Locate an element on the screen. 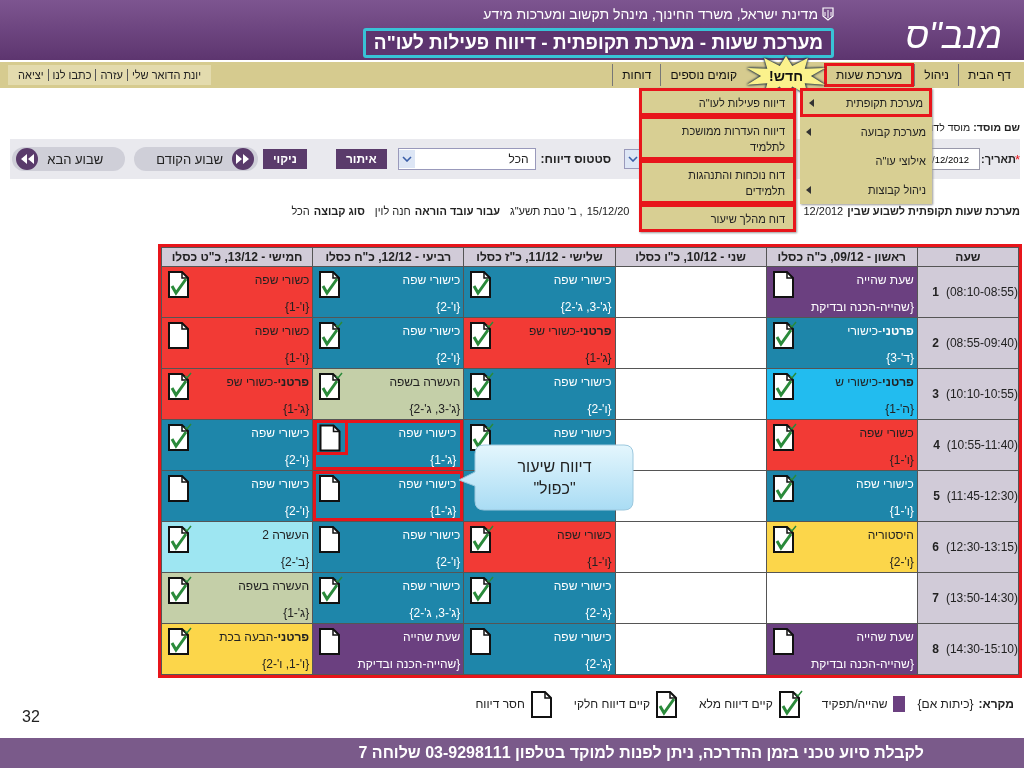 This screenshot has width=1024, height=768. lesson-subject: פרטני-הבעה בכת is located at coordinates (264, 637).